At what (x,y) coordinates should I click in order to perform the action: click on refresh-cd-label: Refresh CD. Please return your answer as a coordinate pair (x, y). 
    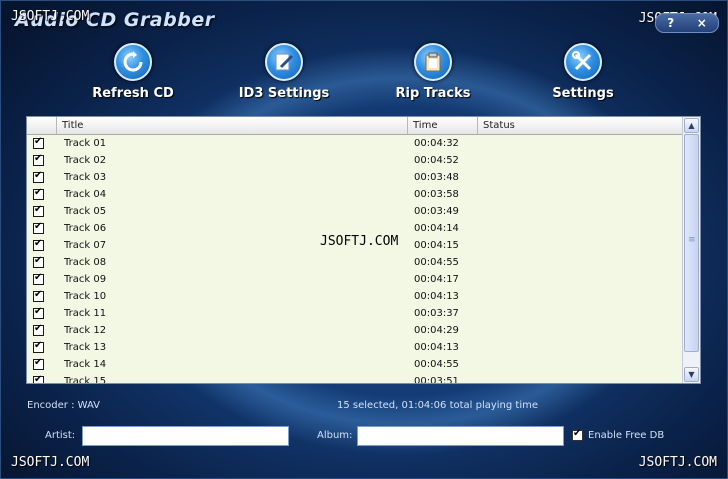
    Looking at the image, I should click on (133, 93).